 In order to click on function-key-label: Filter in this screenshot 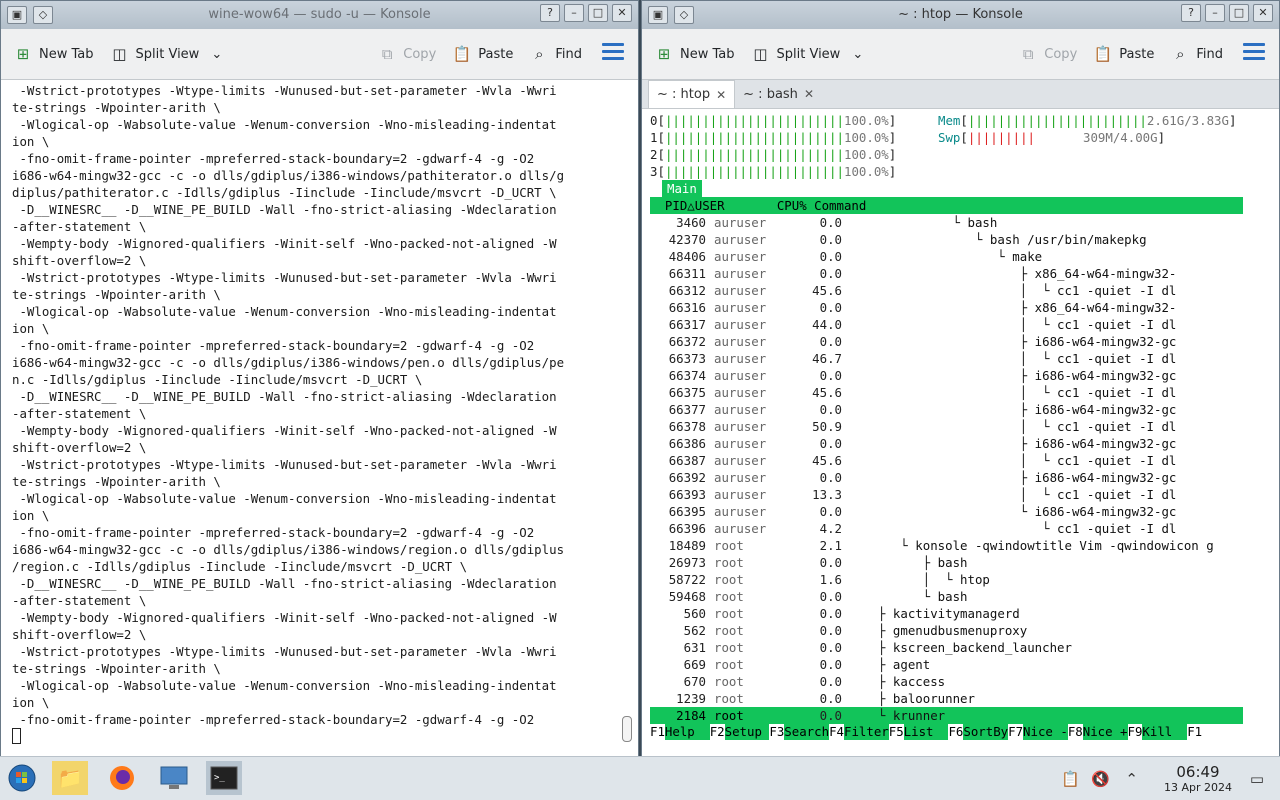, I will do `click(866, 731)`.